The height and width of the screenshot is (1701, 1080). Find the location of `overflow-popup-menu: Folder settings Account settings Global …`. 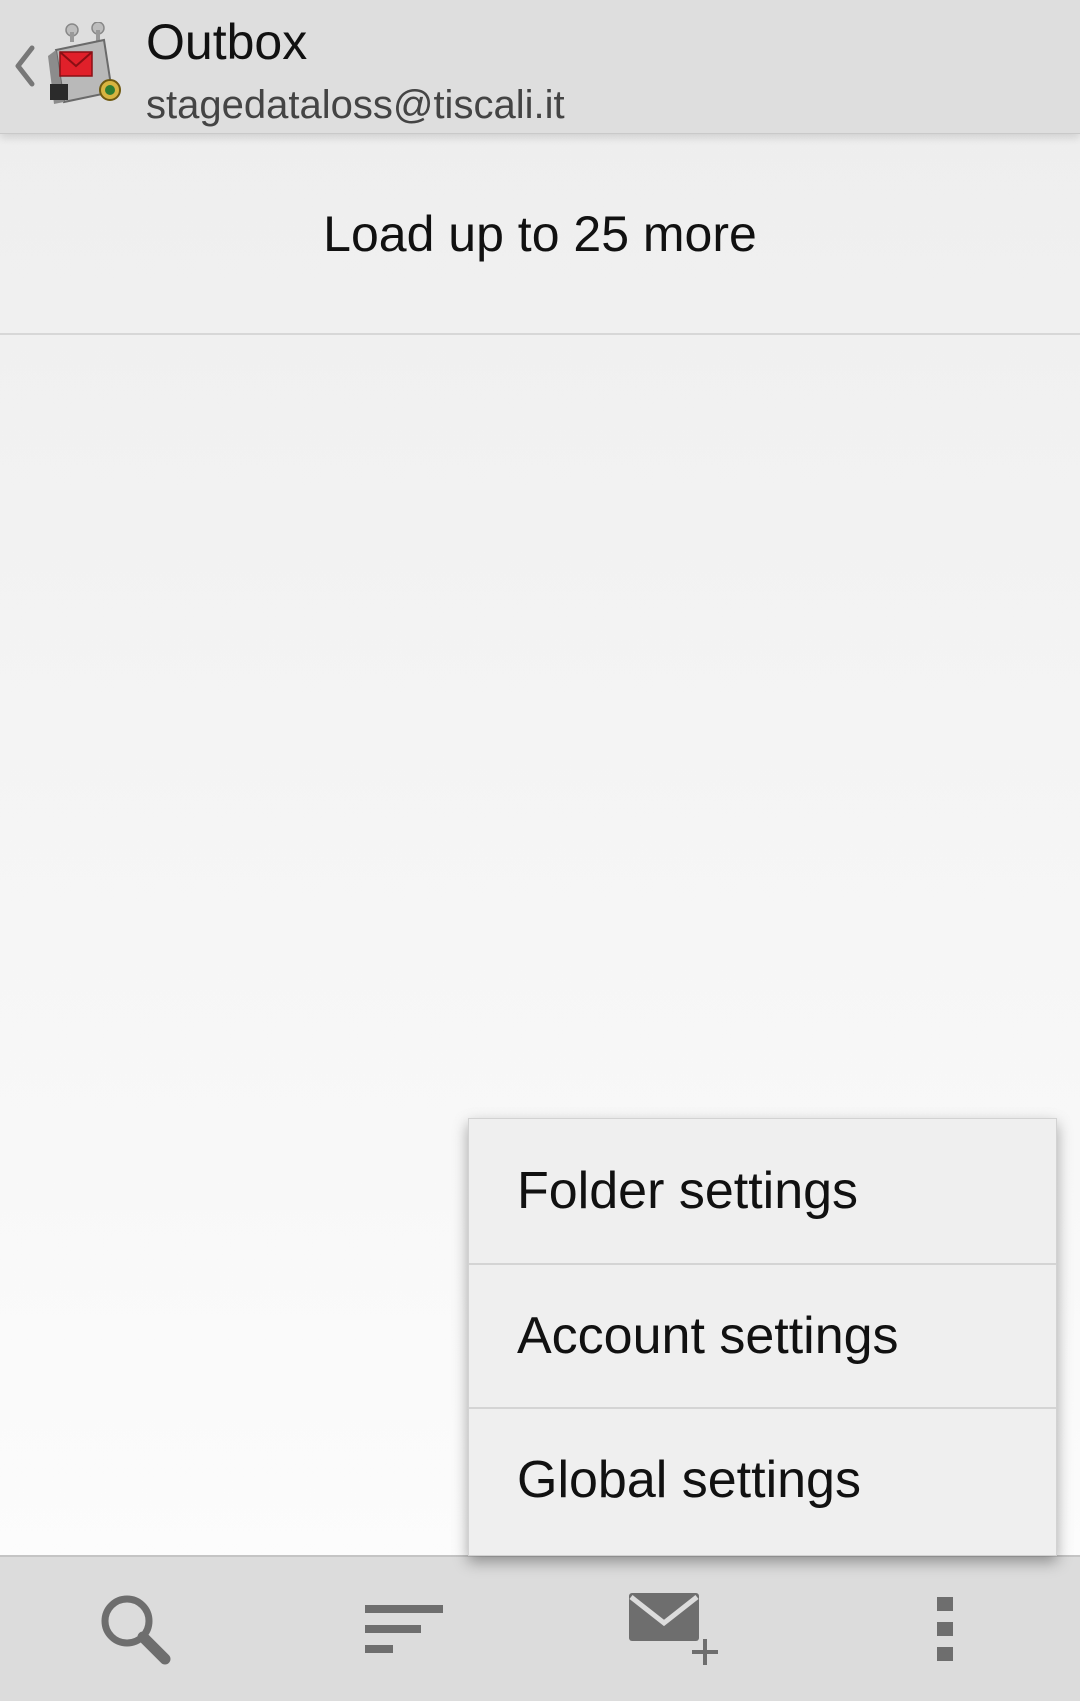

overflow-popup-menu: Folder settings Account settings Global … is located at coordinates (762, 1337).